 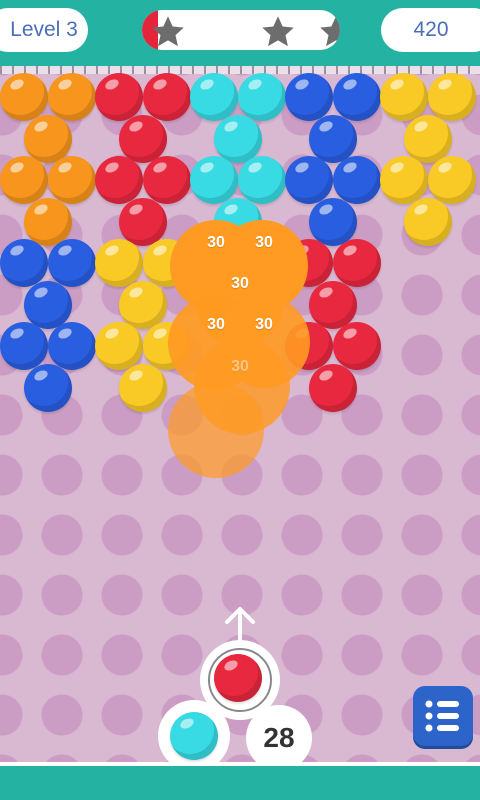 What do you see at coordinates (238, 678) in the screenshot?
I see `current-bubble` at bounding box center [238, 678].